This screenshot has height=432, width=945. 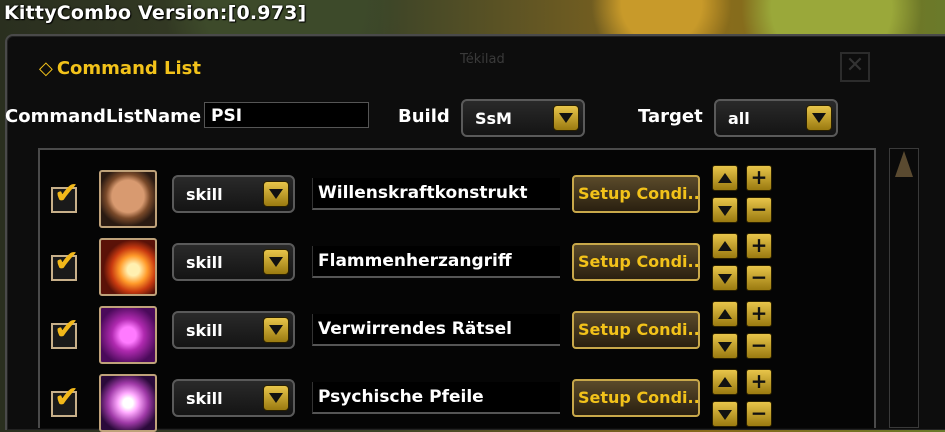 I want to click on app-title: KittyCombo Version:[0.973], so click(x=155, y=13).